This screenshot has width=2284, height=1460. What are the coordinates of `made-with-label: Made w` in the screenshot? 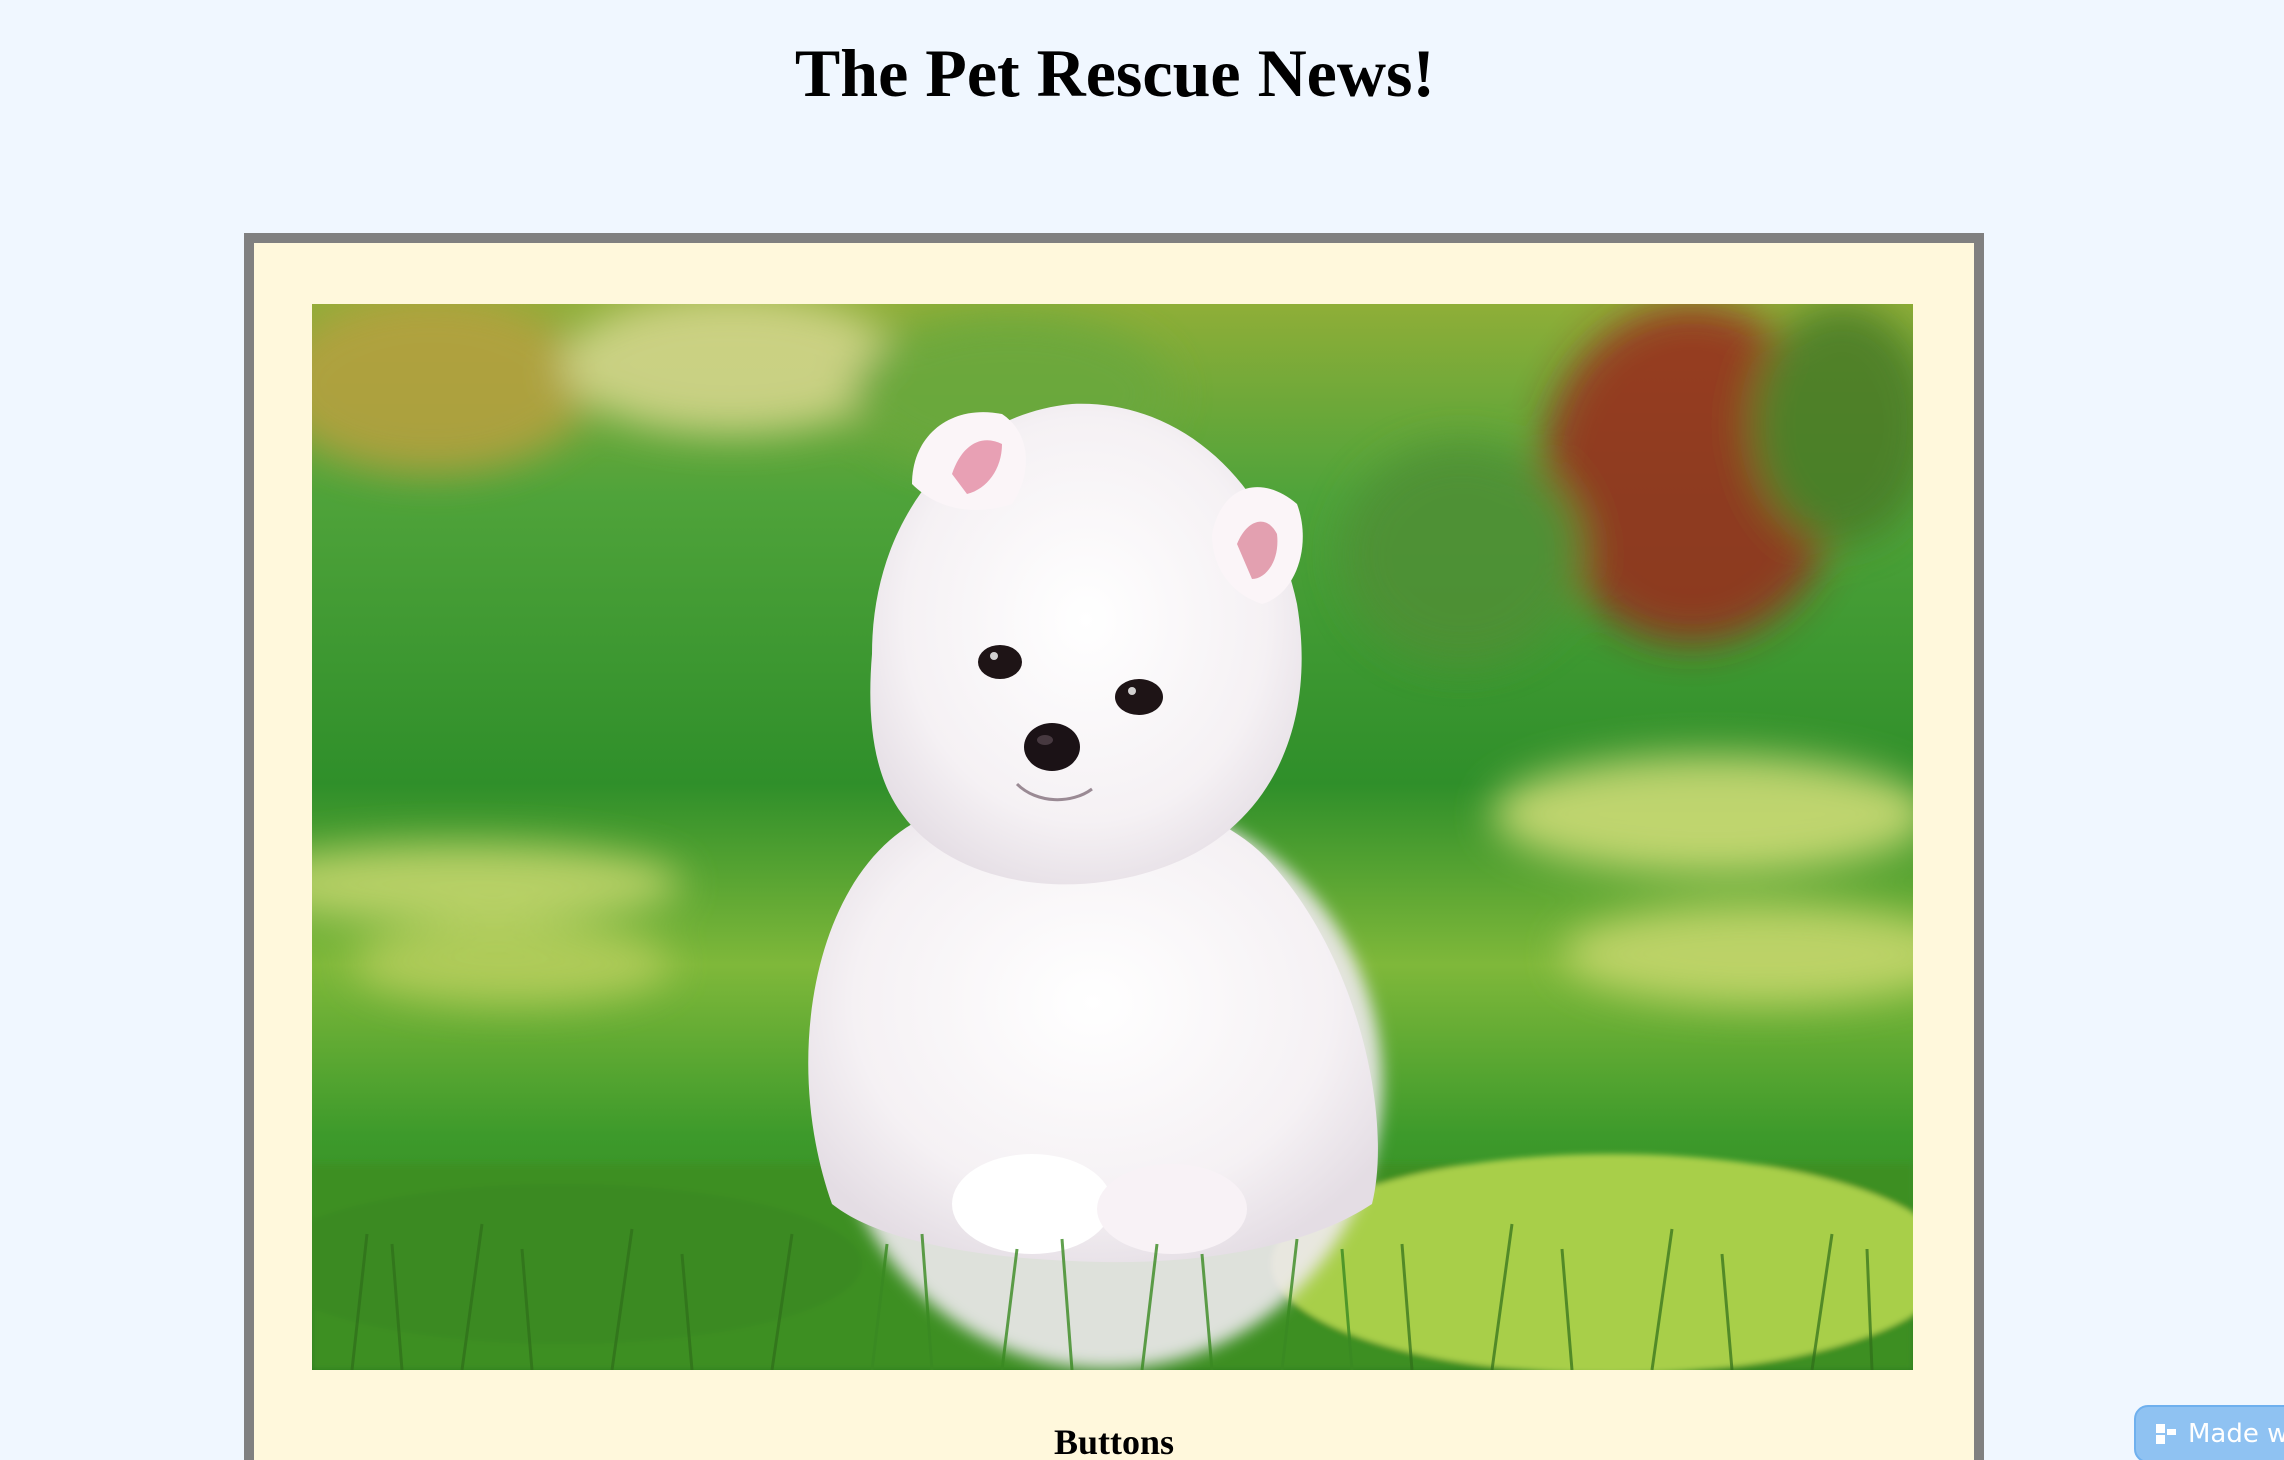 It's located at (2236, 1434).